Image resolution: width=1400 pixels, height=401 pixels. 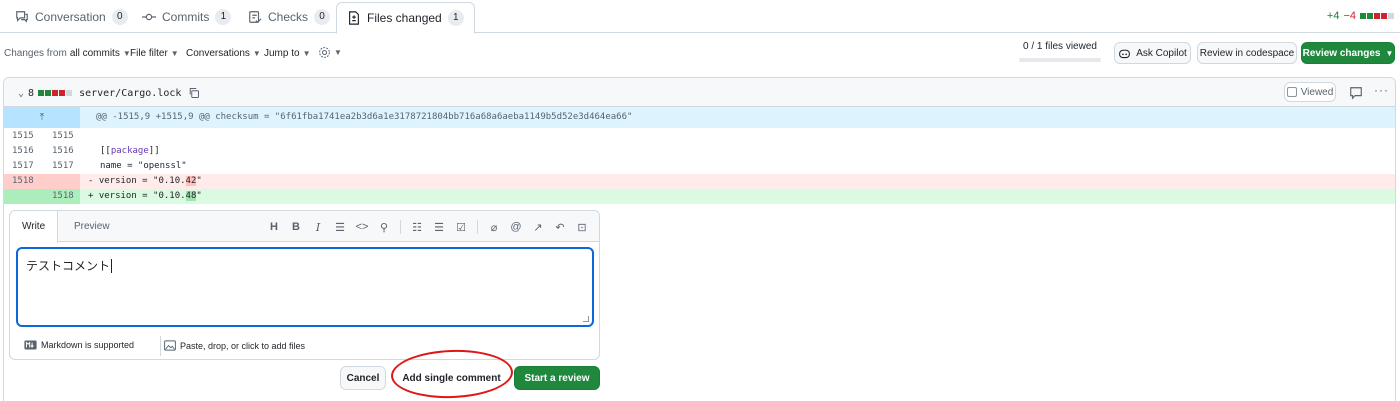 What do you see at coordinates (105, 151) in the screenshot?
I see `code-token: [[` at bounding box center [105, 151].